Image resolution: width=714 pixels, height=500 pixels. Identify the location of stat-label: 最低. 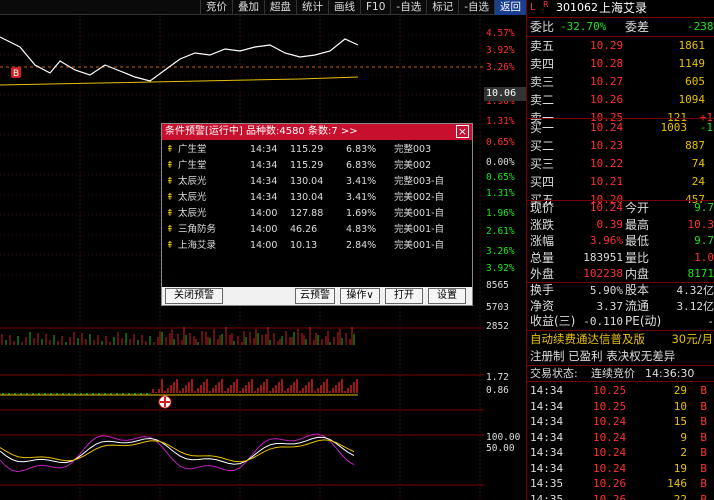
(637, 241).